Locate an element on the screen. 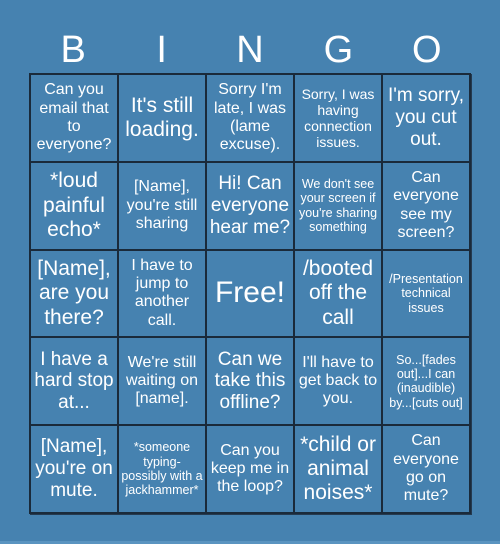  header-letter-i: I is located at coordinates (161, 50).